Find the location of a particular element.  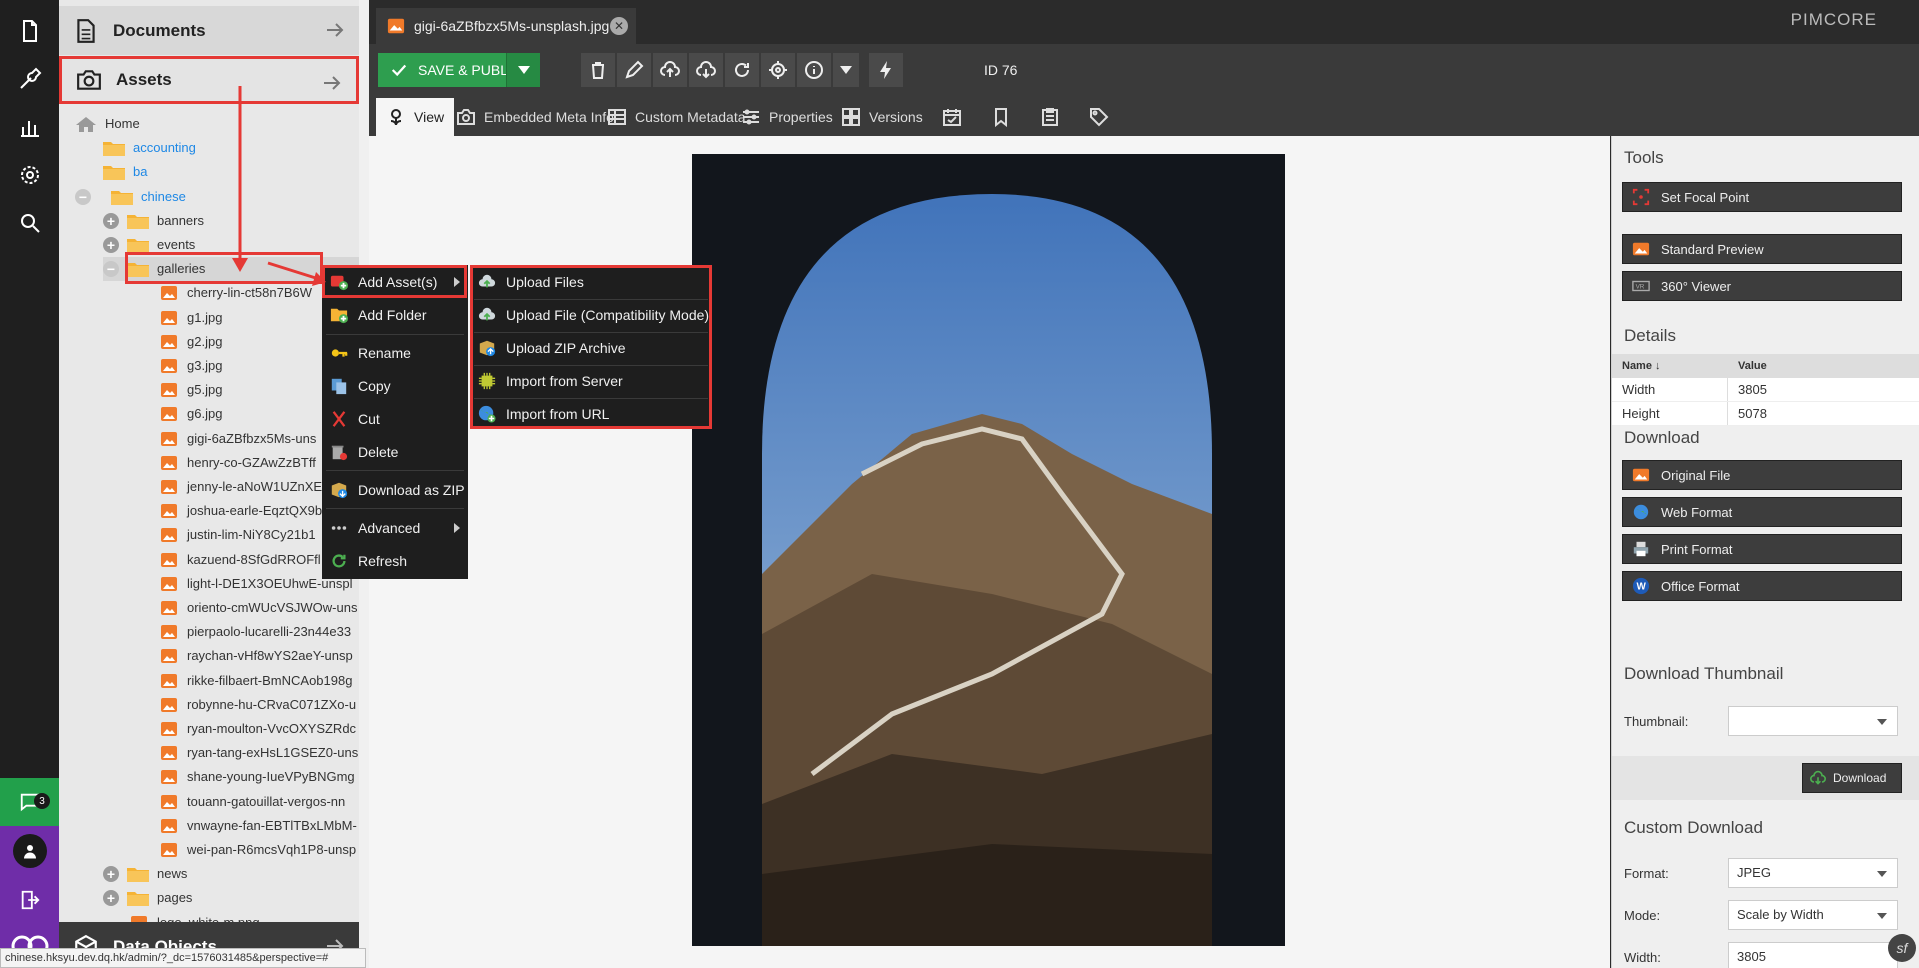

calendar-icon is located at coordinates (952, 117).